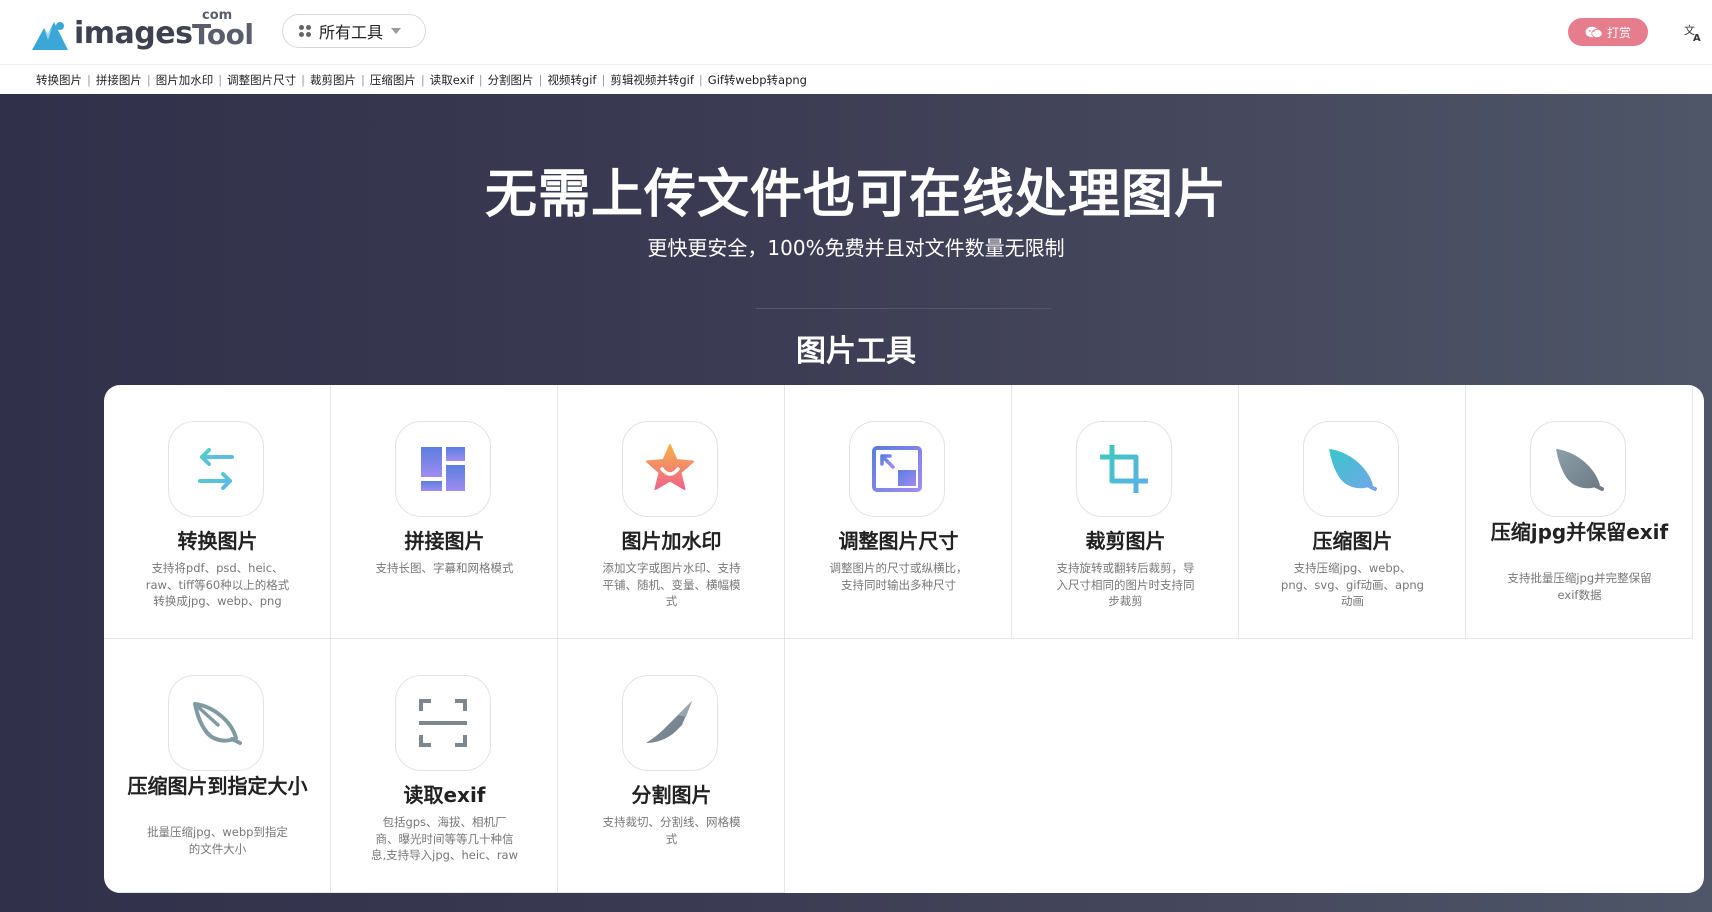 The width and height of the screenshot is (1712, 912). I want to click on layout-grid-icon, so click(443, 469).